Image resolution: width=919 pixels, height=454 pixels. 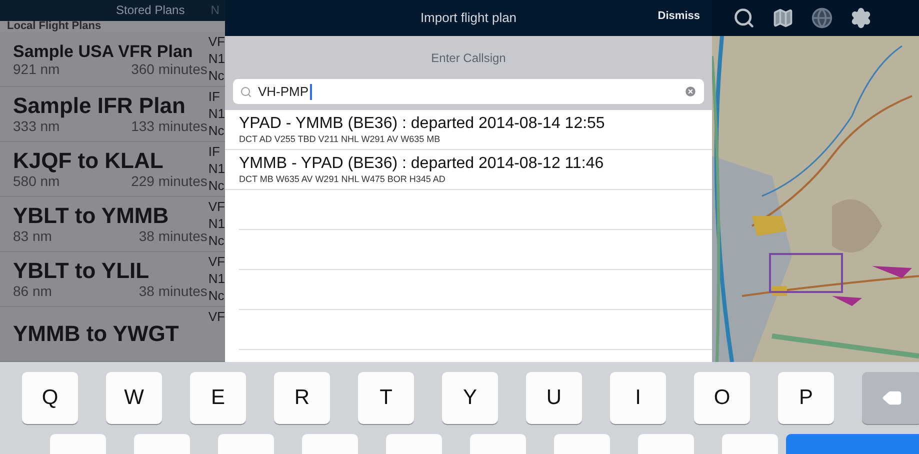 What do you see at coordinates (554, 398) in the screenshot?
I see `keyboard-key: U` at bounding box center [554, 398].